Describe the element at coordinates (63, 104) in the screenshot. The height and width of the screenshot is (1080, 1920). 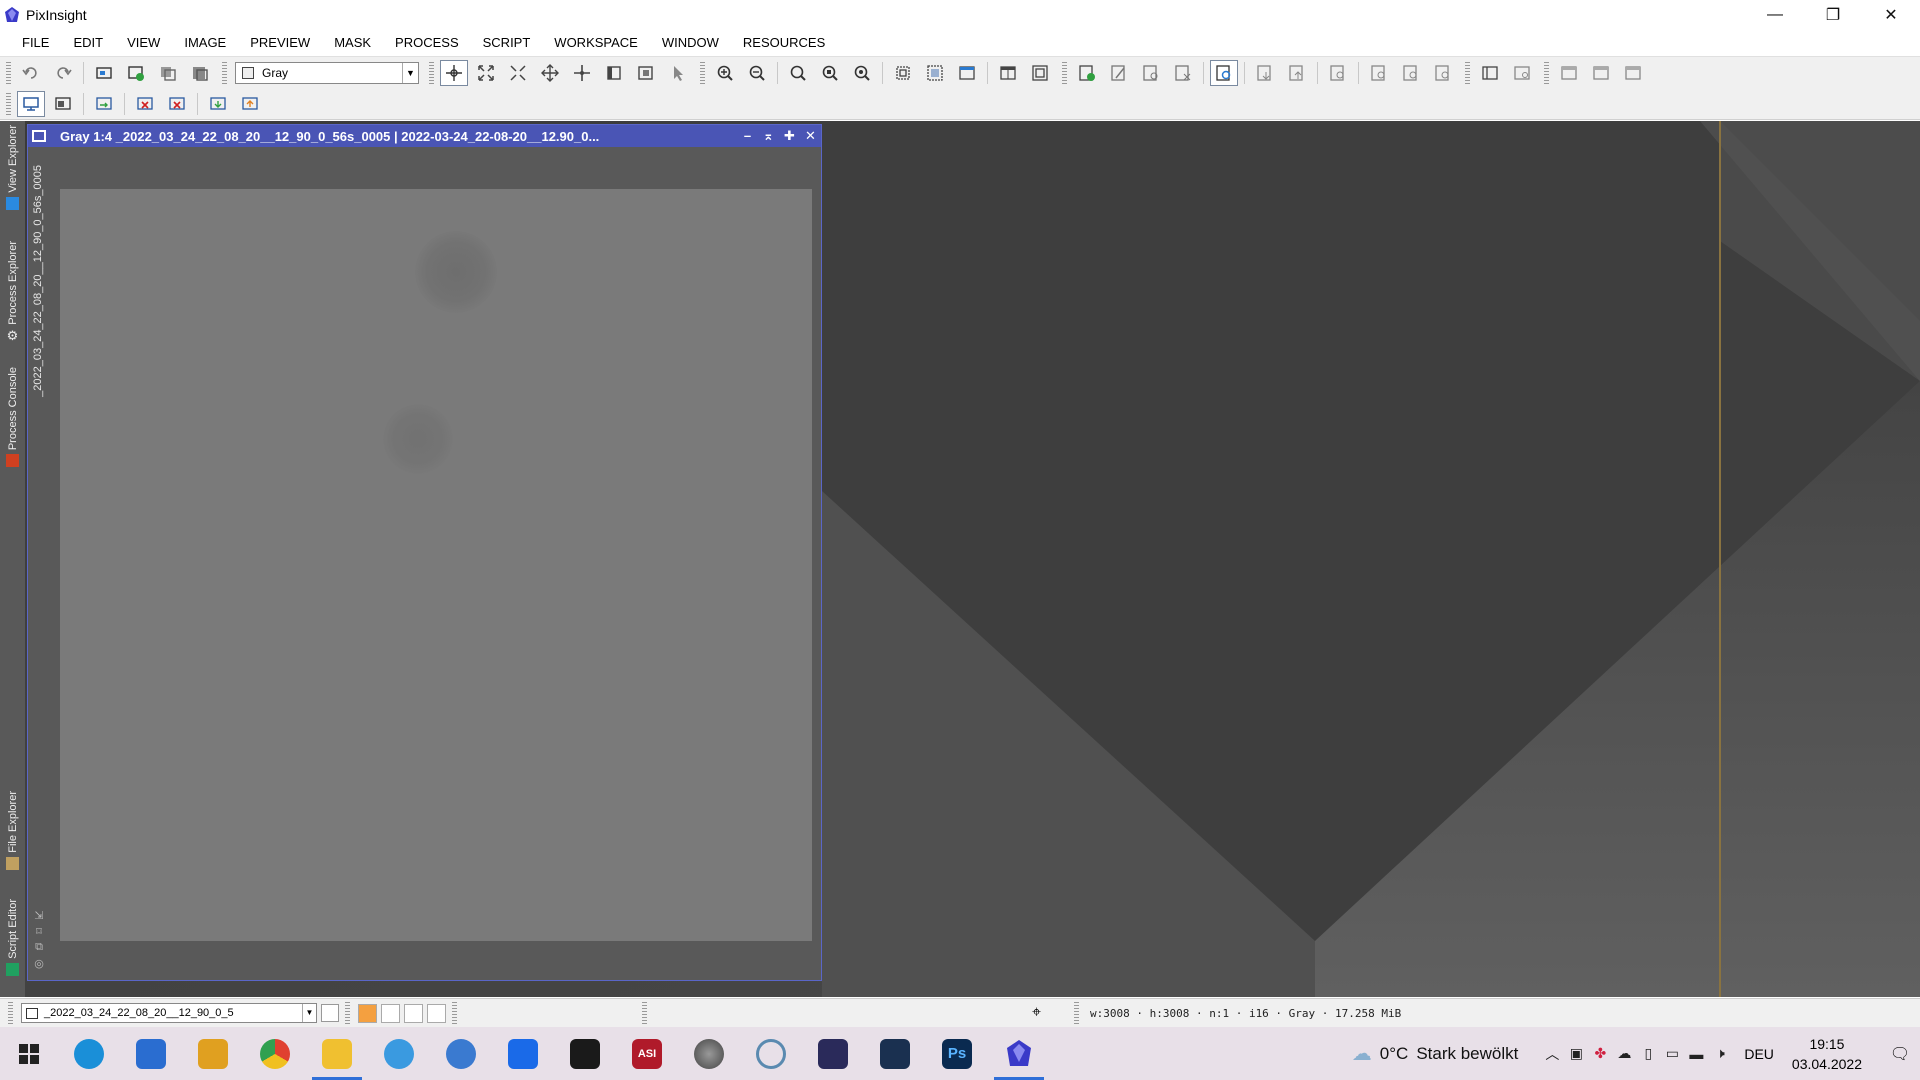
I see `screen-options-button` at that location.